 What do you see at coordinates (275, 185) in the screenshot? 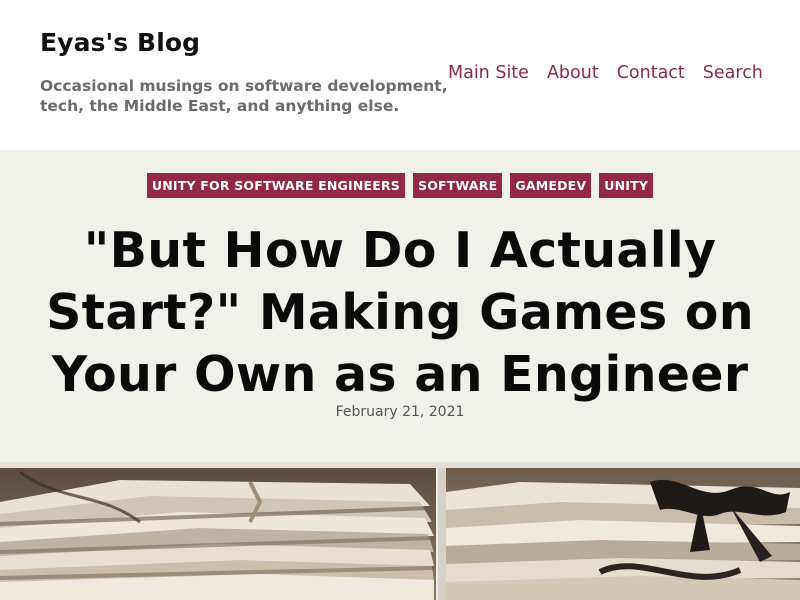
I see `tag-unity-for-software-engineers: UNITY FOR SOFTWARE ENGINEERS` at bounding box center [275, 185].